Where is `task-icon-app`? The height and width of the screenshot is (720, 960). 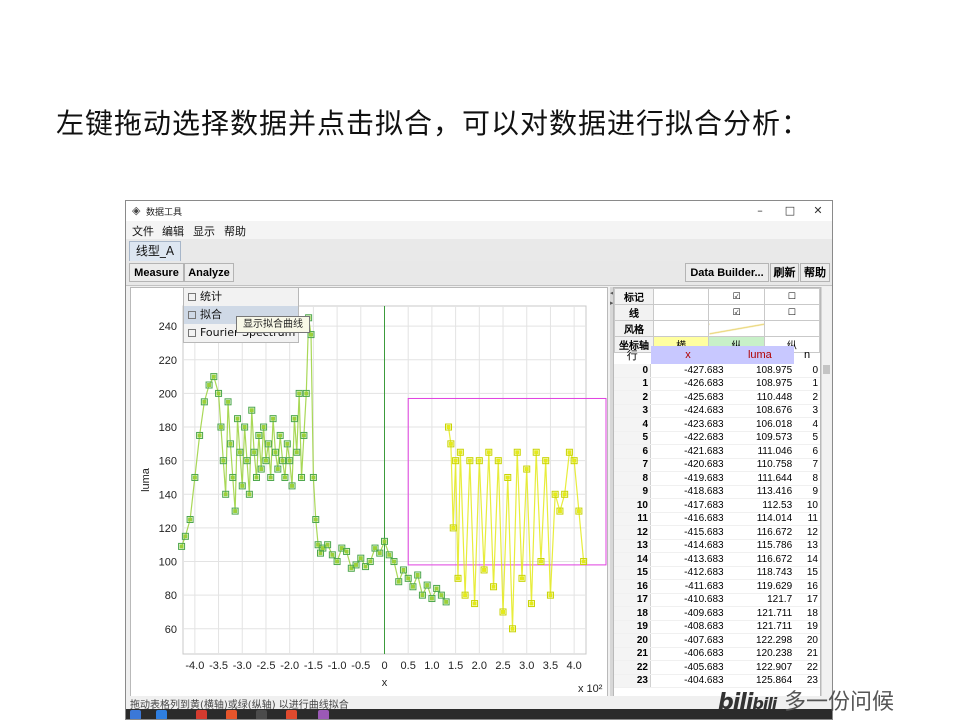
task-icon-app is located at coordinates (201, 714).